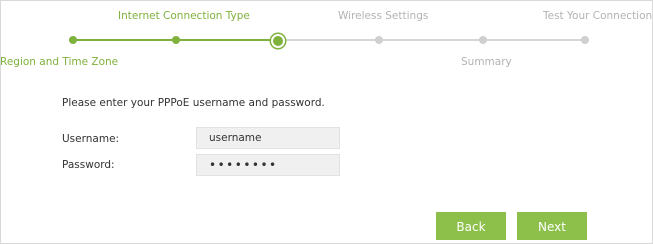 The width and height of the screenshot is (653, 244). What do you see at coordinates (483, 40) in the screenshot?
I see `step-dot-summary` at bounding box center [483, 40].